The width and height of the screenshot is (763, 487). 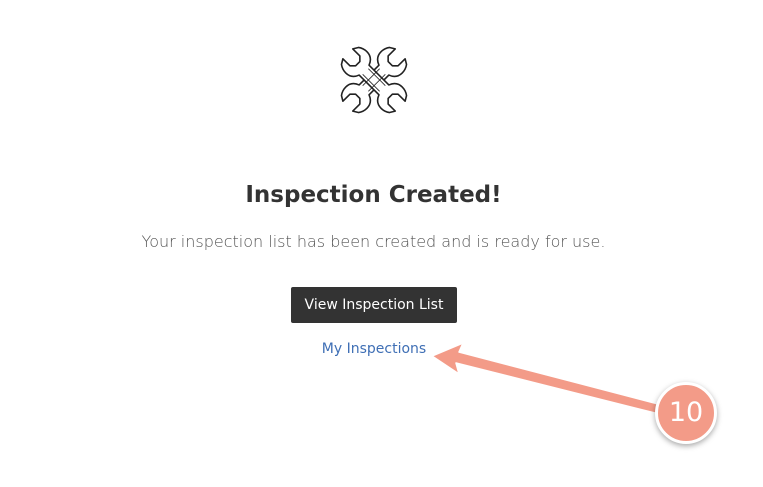 I want to click on crossed-wrenches-icon, so click(x=374, y=80).